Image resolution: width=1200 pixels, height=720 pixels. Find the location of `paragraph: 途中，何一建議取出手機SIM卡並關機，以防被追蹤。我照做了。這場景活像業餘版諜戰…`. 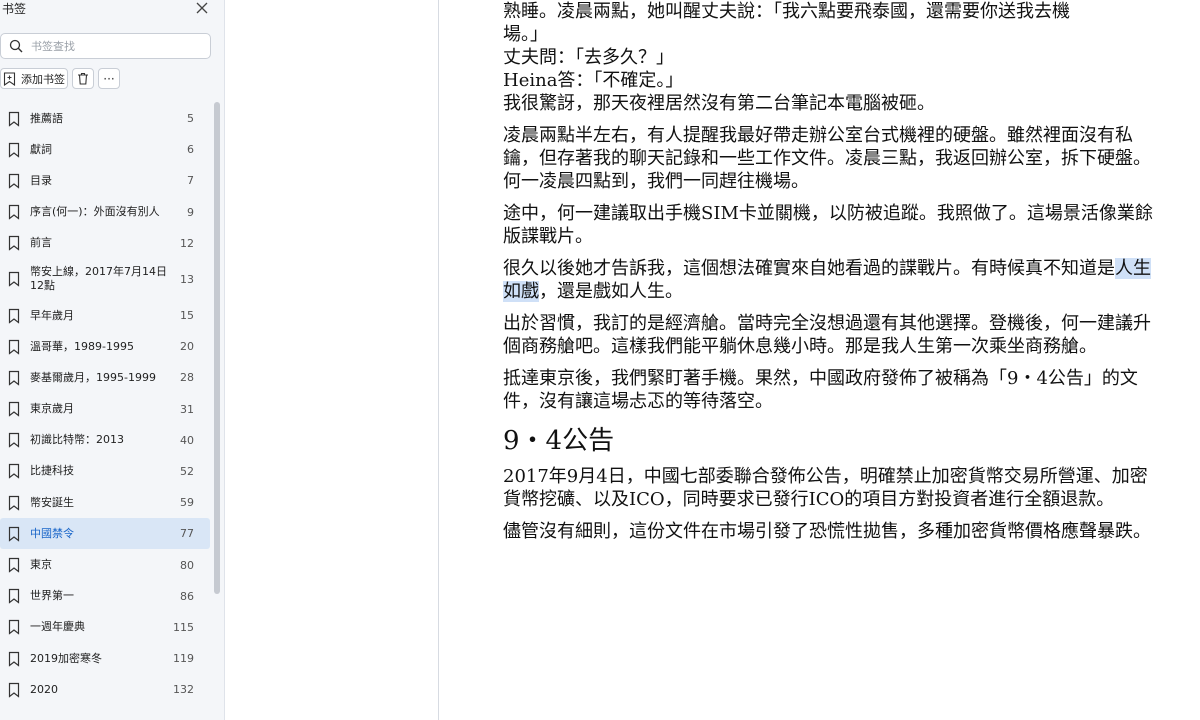

paragraph: 途中，何一建議取出手機SIM卡並關機，以防被追蹤。我照做了。這場景活像業餘版諜戰… is located at coordinates (828, 225).